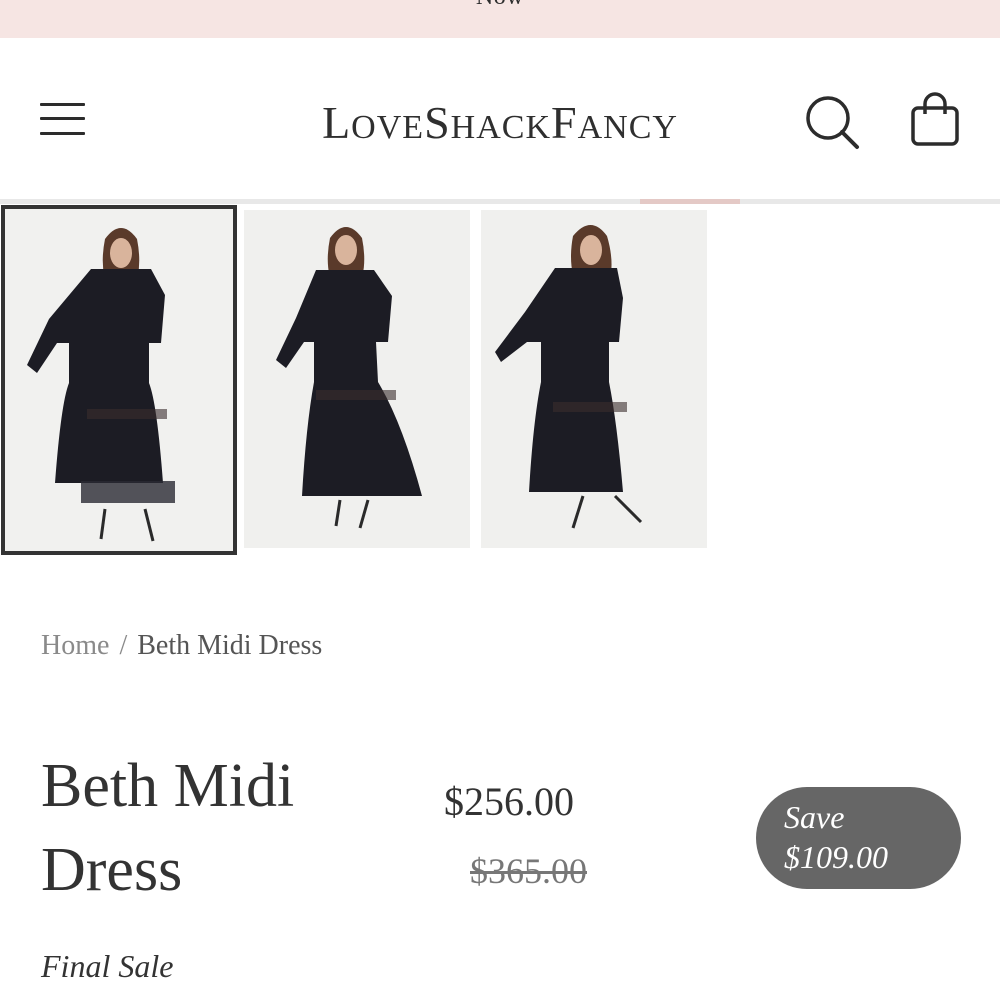  I want to click on thumbnail-walking-view, so click(357, 379).